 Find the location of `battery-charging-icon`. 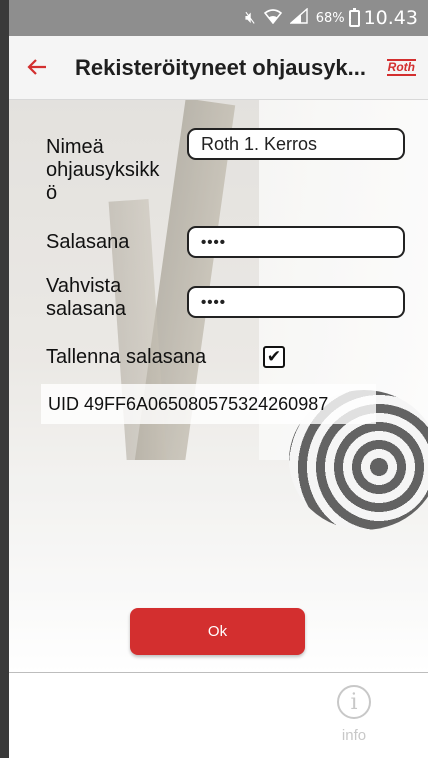

battery-charging-icon is located at coordinates (354, 17).